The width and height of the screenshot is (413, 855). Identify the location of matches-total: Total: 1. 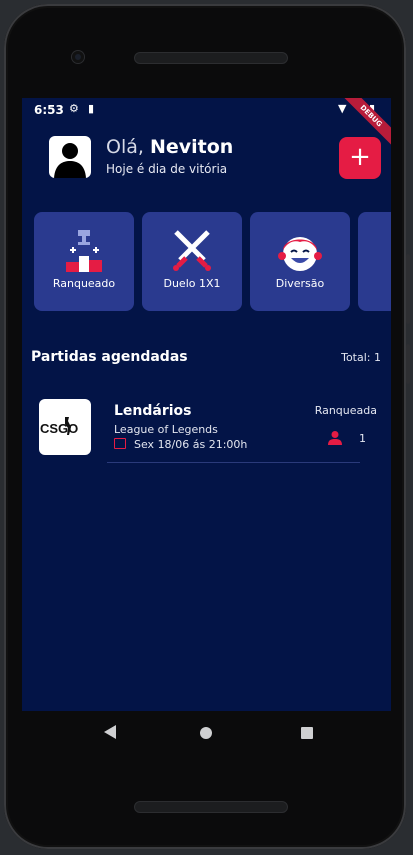
(361, 357).